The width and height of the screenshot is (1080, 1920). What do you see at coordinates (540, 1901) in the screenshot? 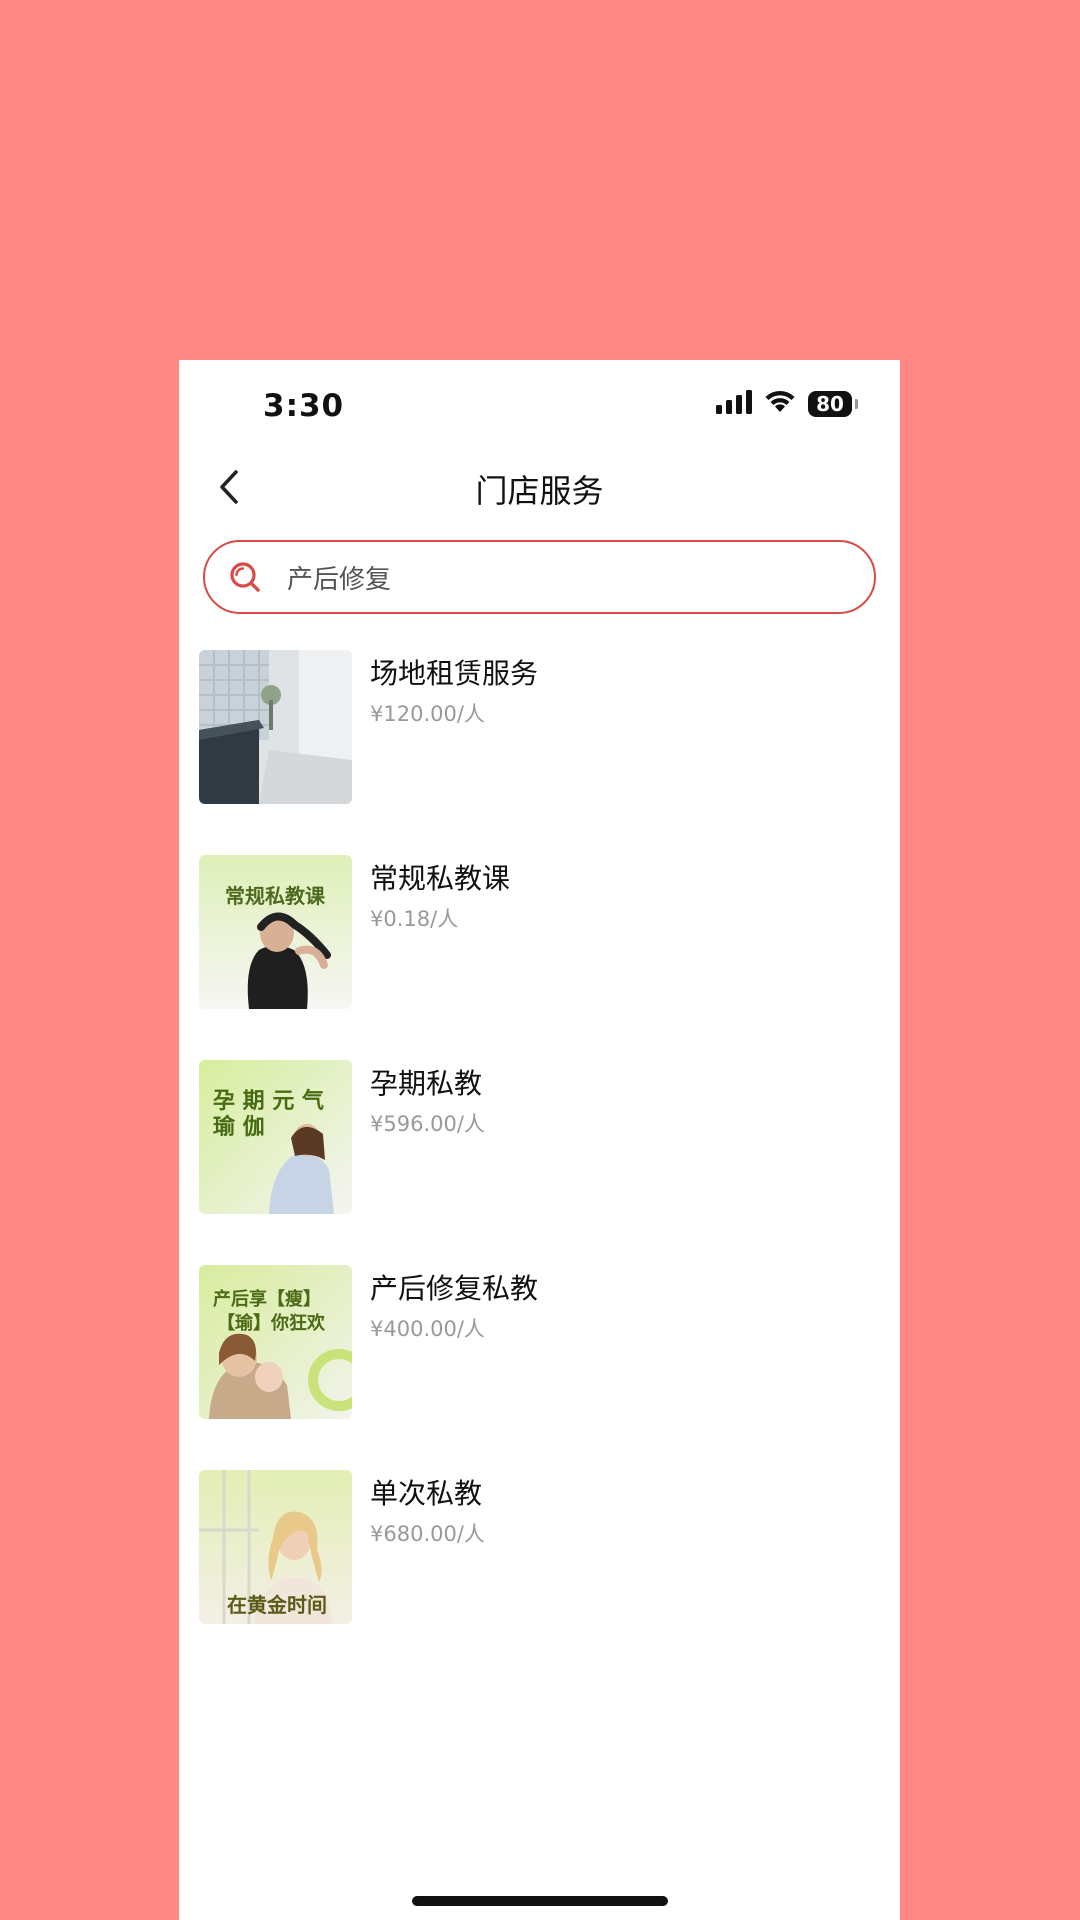
I see `home-indicator` at bounding box center [540, 1901].